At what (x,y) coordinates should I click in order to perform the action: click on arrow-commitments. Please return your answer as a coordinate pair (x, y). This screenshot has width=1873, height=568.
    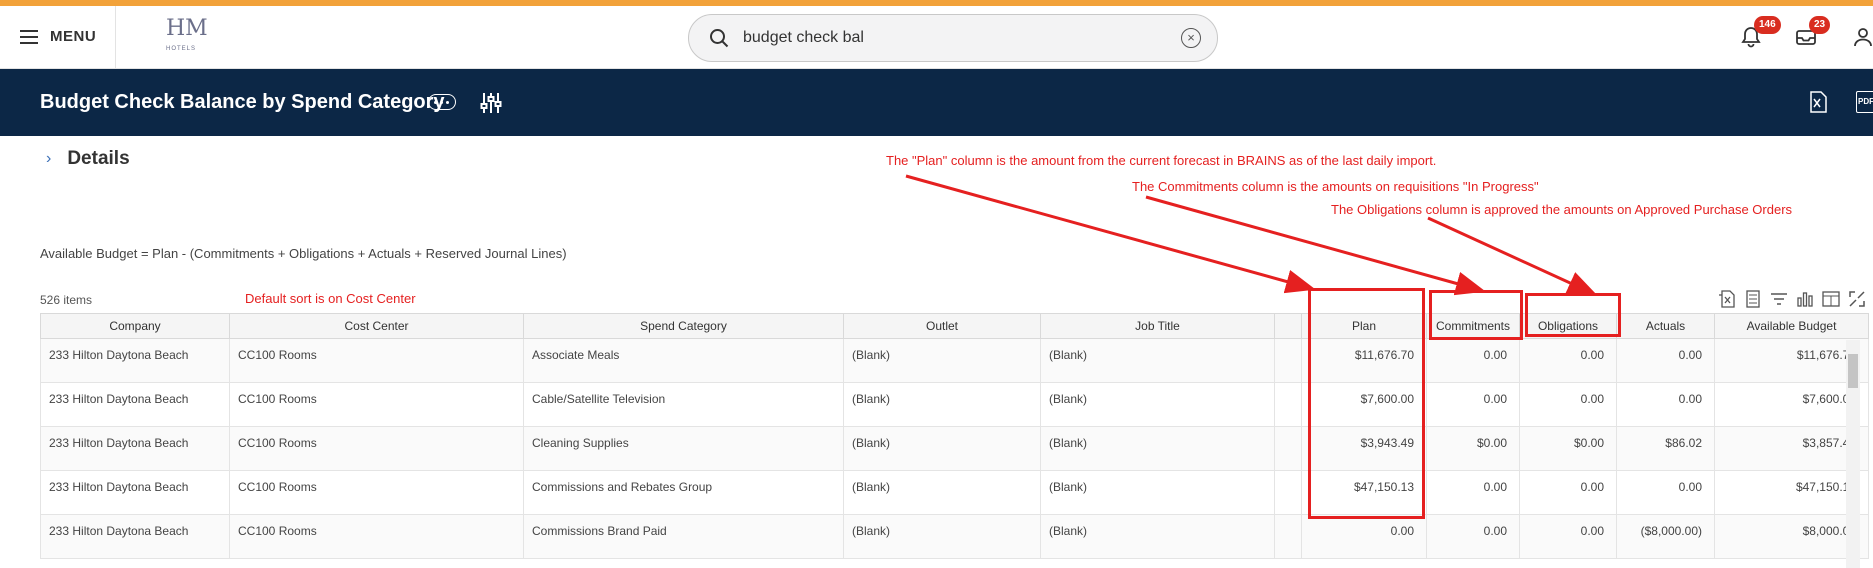
    Looking at the image, I should click on (1315, 245).